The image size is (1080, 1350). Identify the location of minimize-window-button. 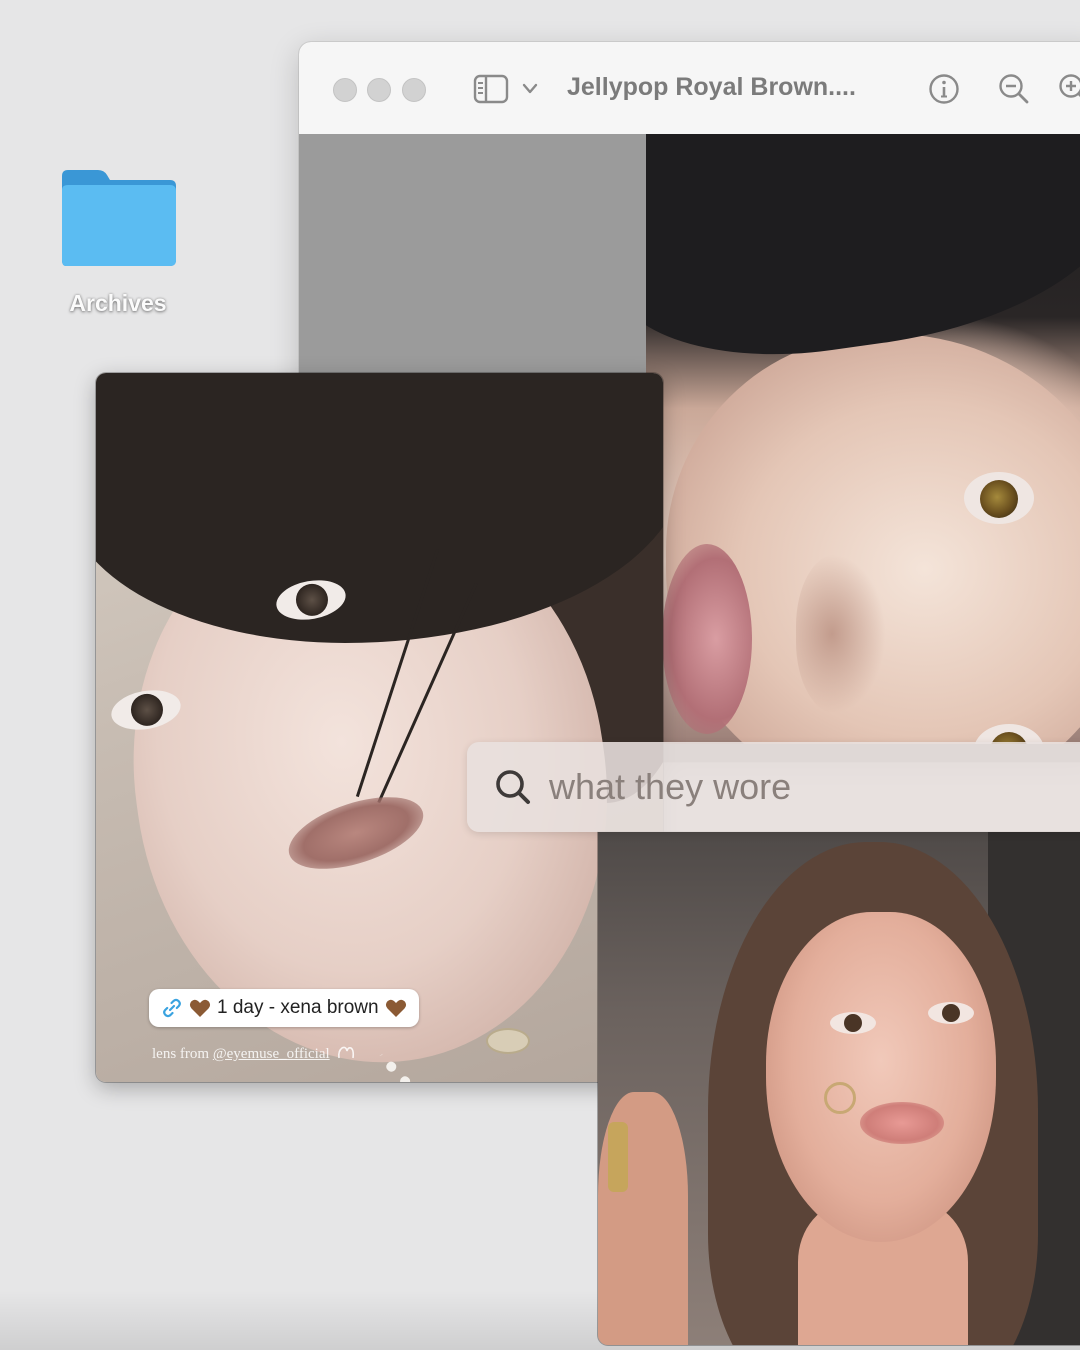
(379, 90).